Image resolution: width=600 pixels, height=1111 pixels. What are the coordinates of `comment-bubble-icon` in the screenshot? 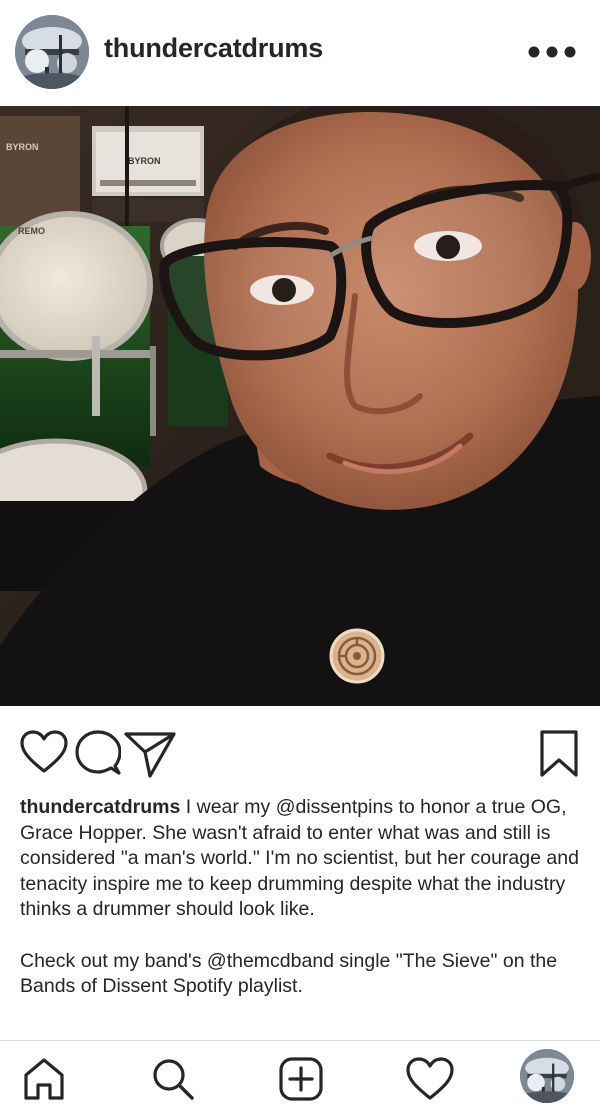 It's located at (98, 753).